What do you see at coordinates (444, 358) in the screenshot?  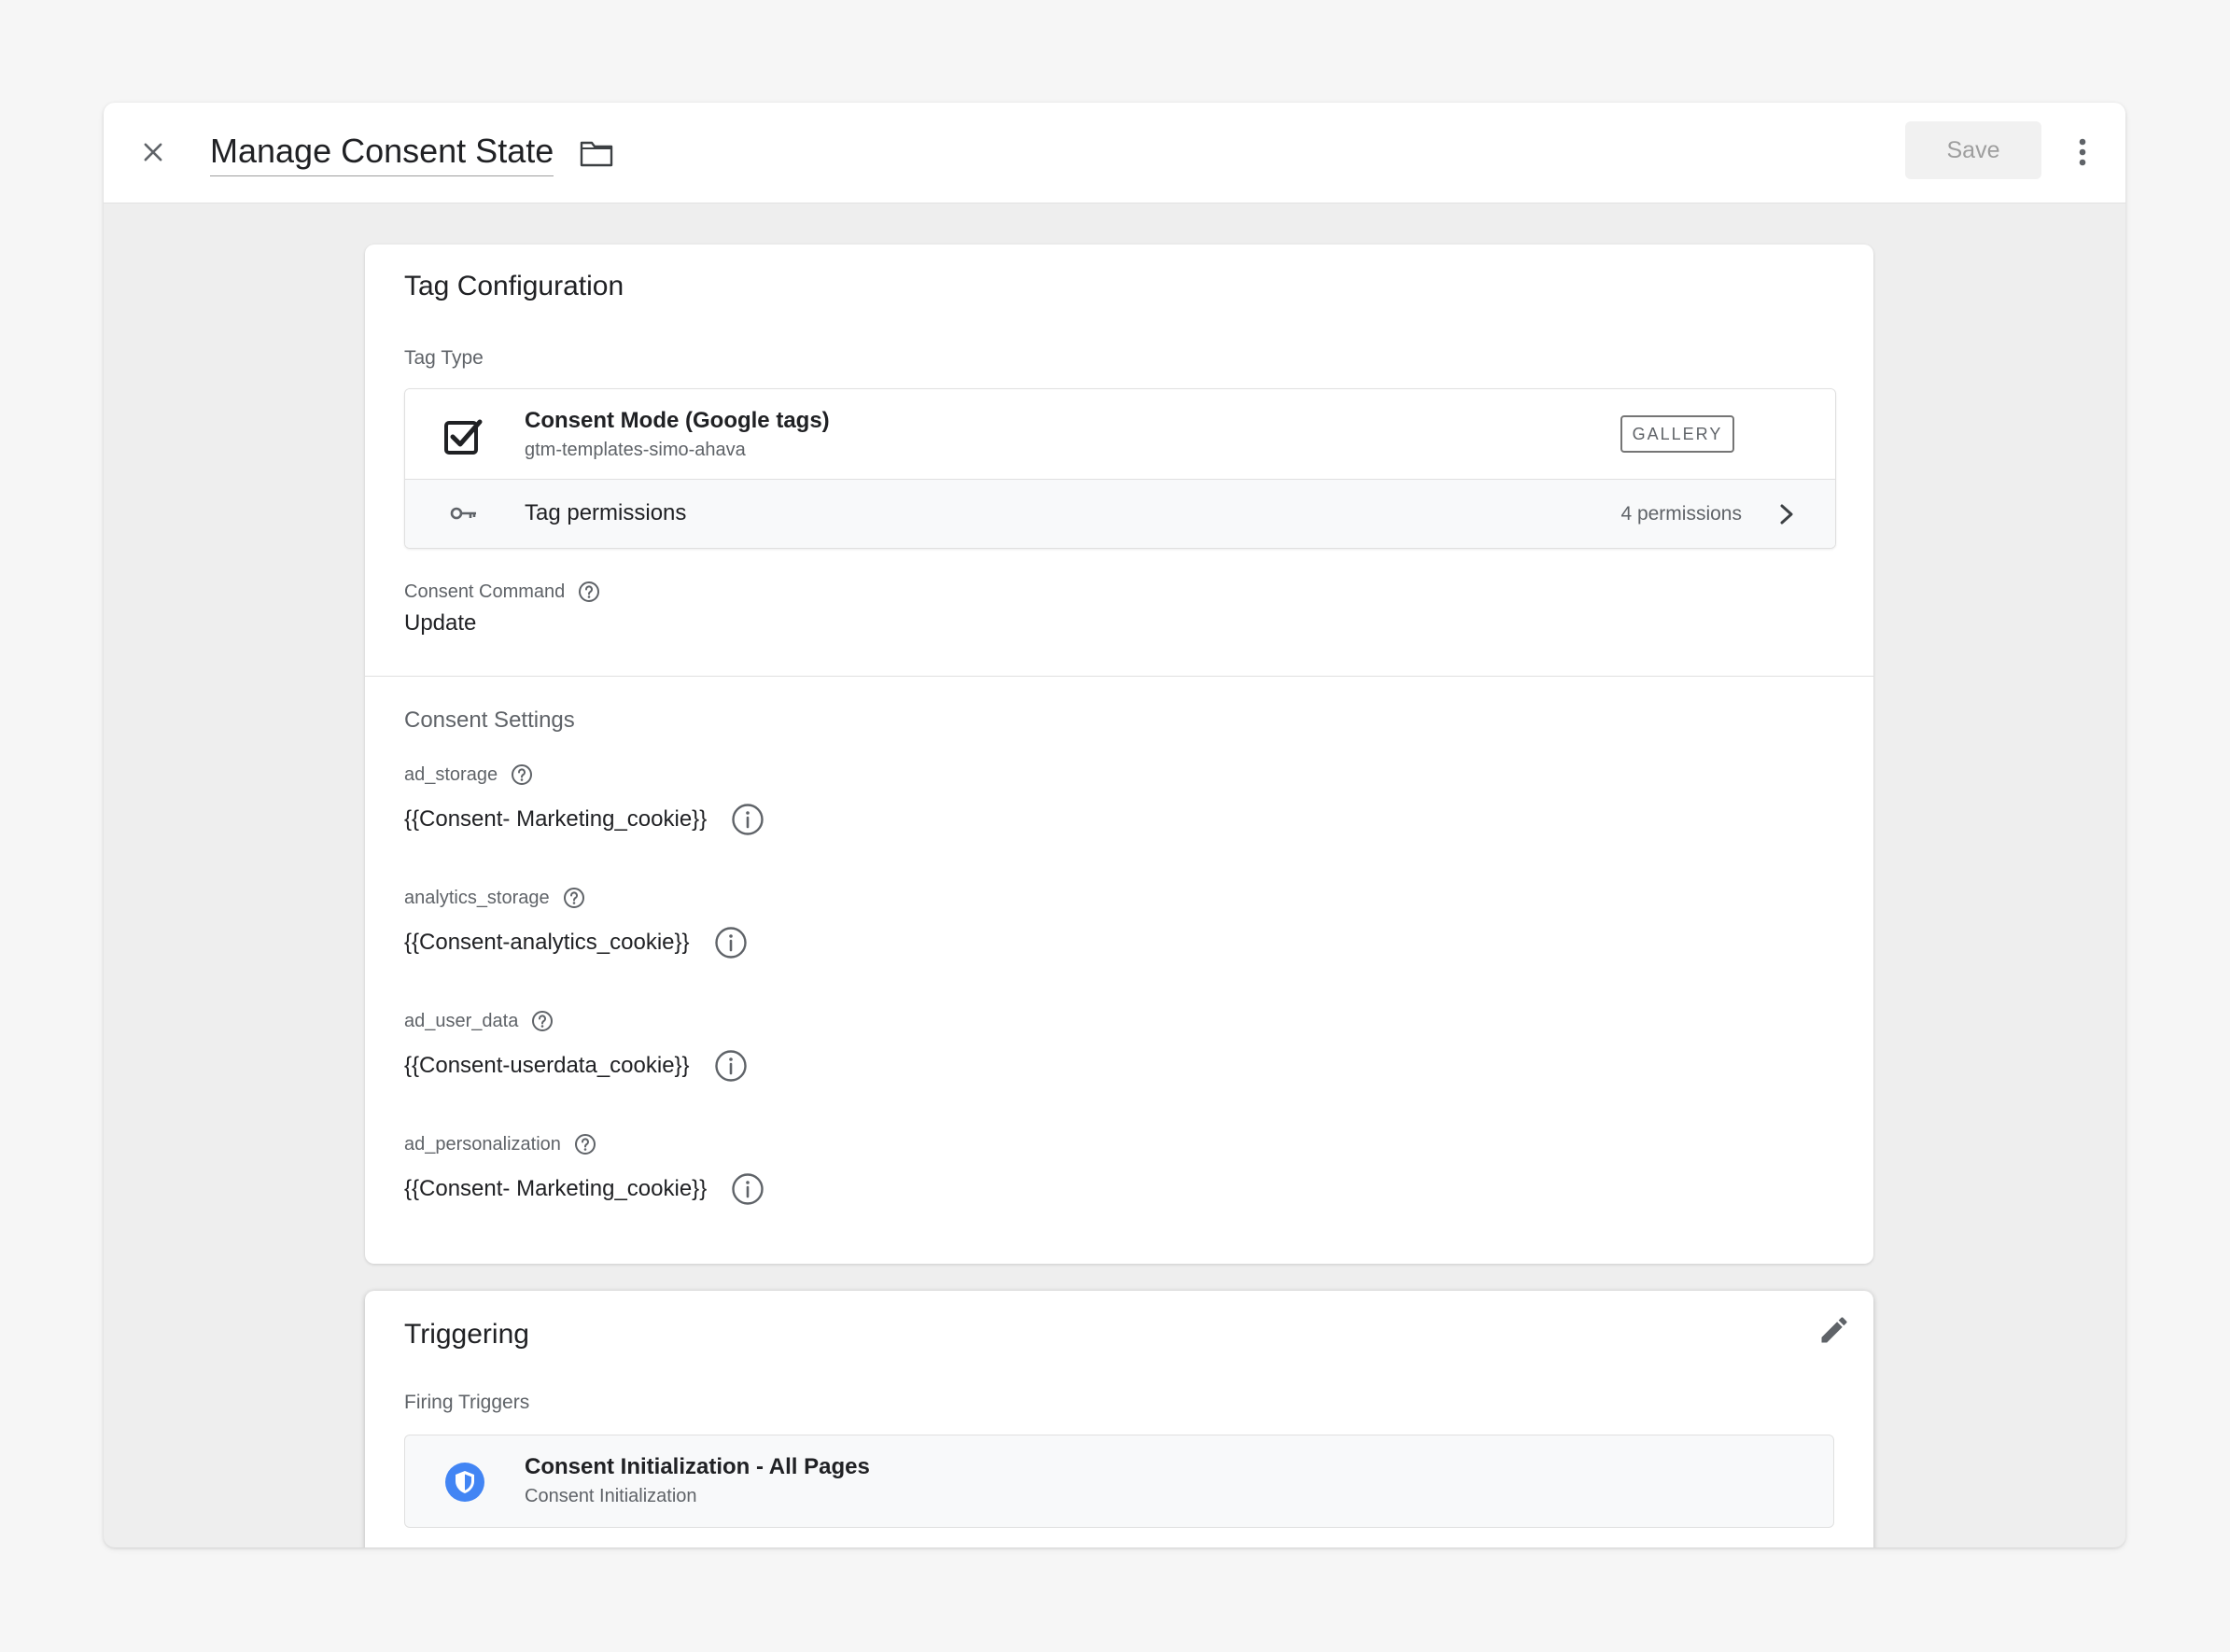 I see `tag-type-label: Tag Type` at bounding box center [444, 358].